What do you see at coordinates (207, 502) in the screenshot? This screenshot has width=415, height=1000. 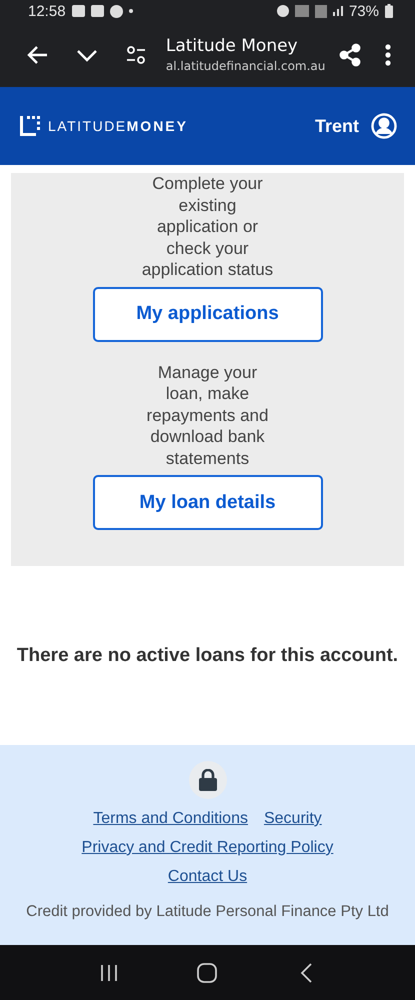 I see `card-action-button: My loan details` at bounding box center [207, 502].